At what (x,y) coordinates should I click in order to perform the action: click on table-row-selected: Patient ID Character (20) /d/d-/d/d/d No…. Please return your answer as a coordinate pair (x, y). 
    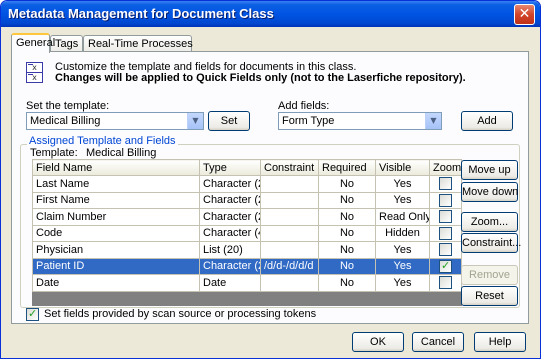
    Looking at the image, I should click on (247, 266).